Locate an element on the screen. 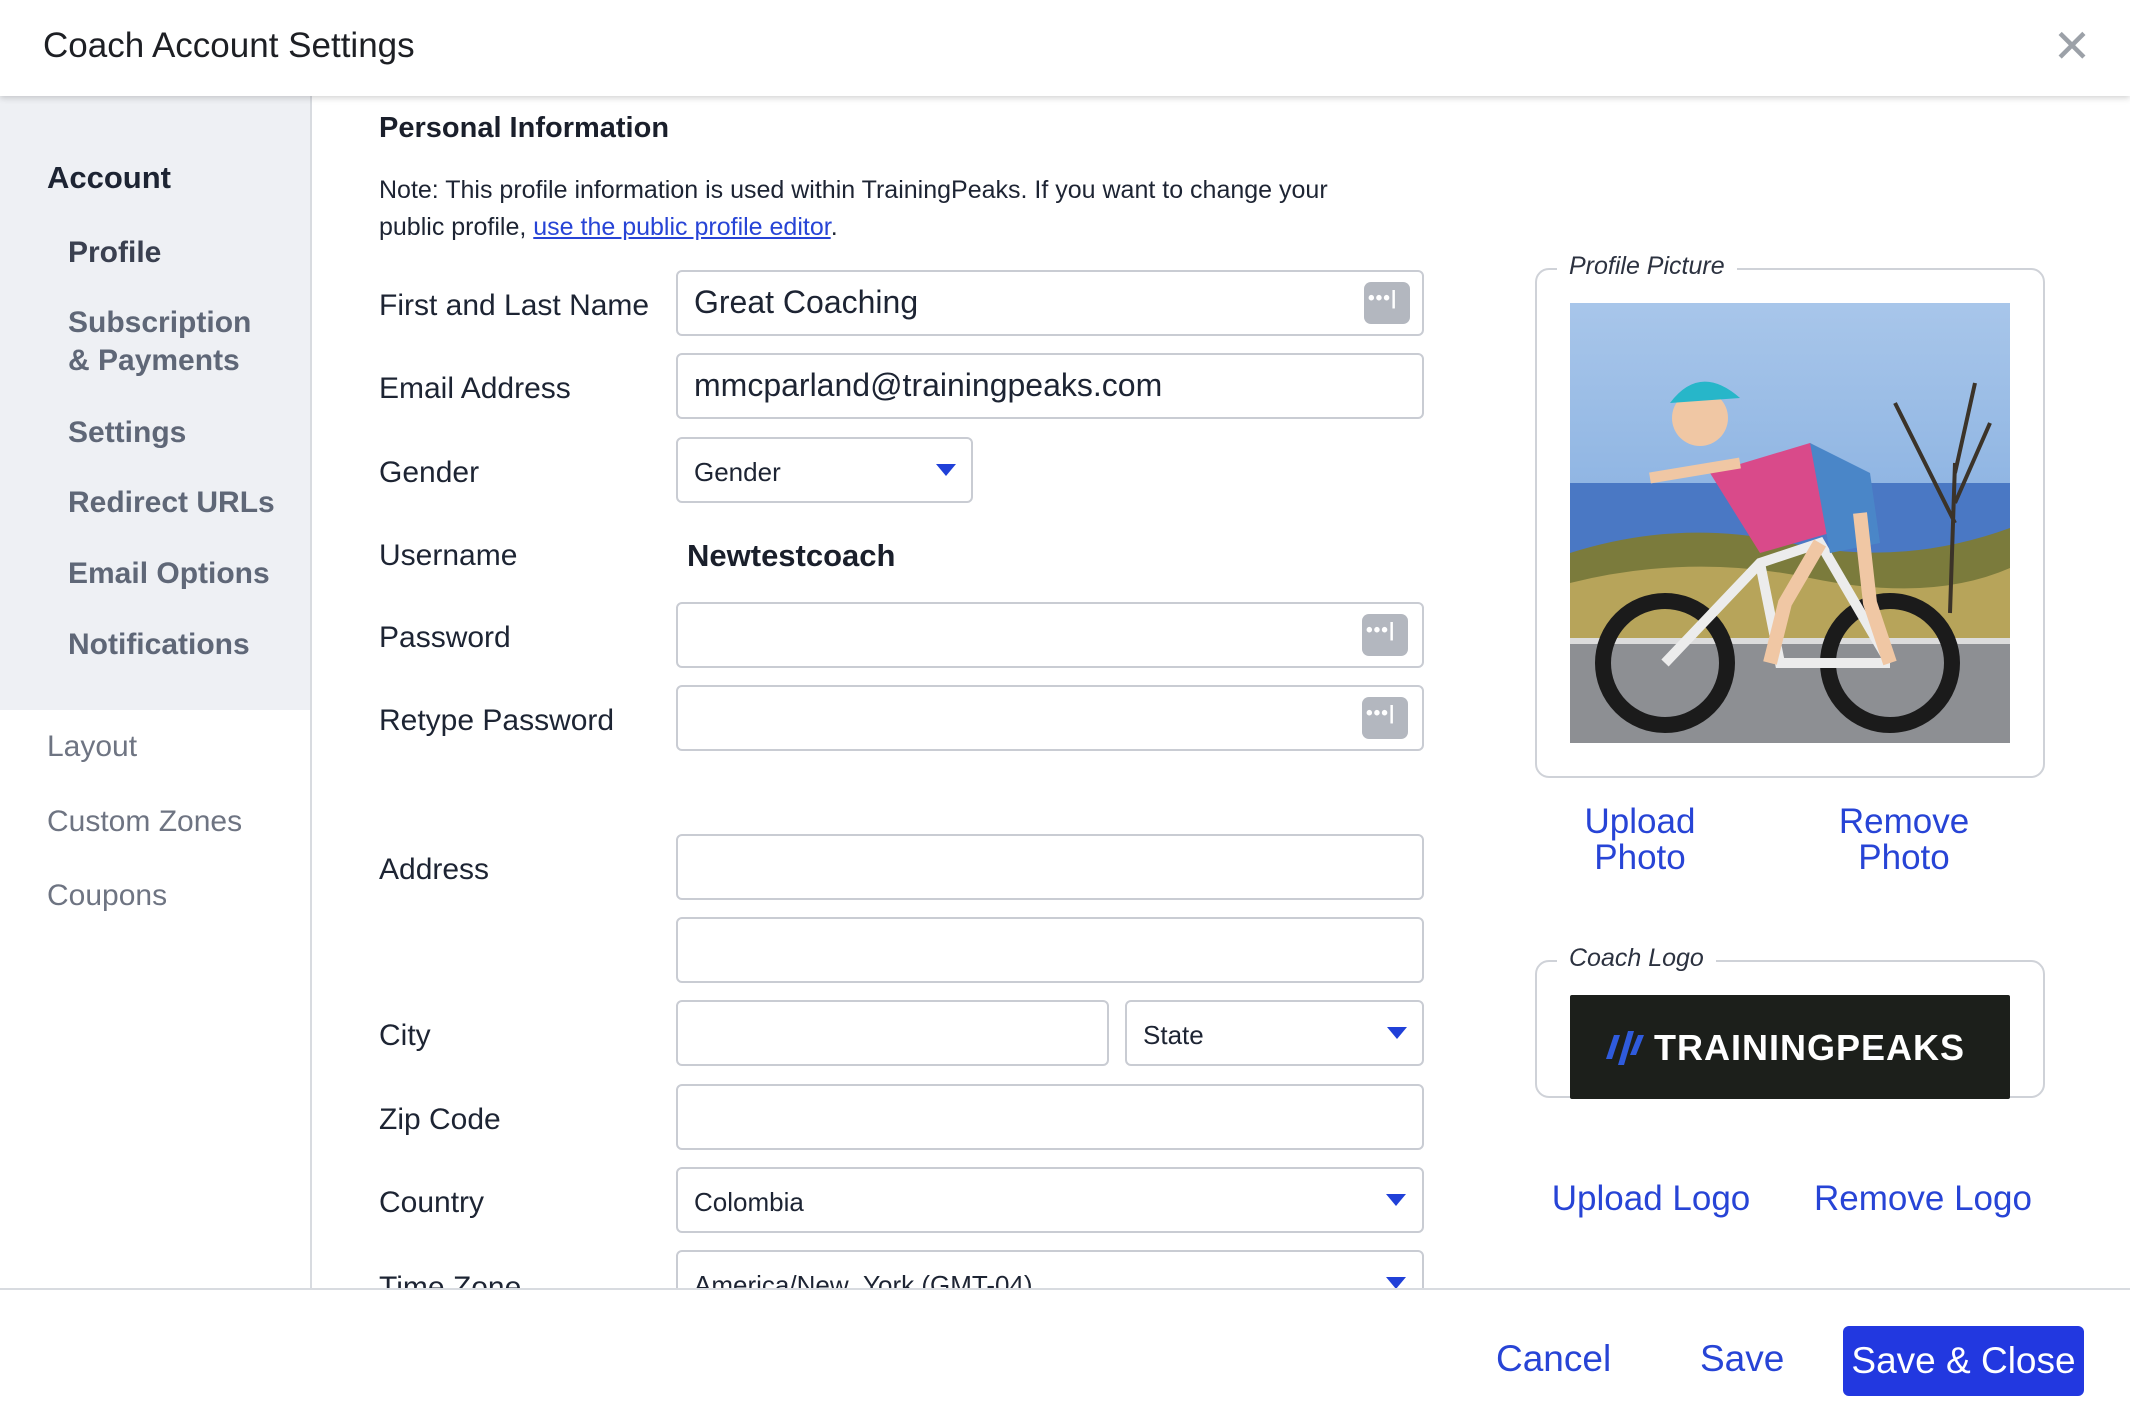 This screenshot has width=2130, height=1416. upload-photo-button: Upload Photo is located at coordinates (1640, 840).